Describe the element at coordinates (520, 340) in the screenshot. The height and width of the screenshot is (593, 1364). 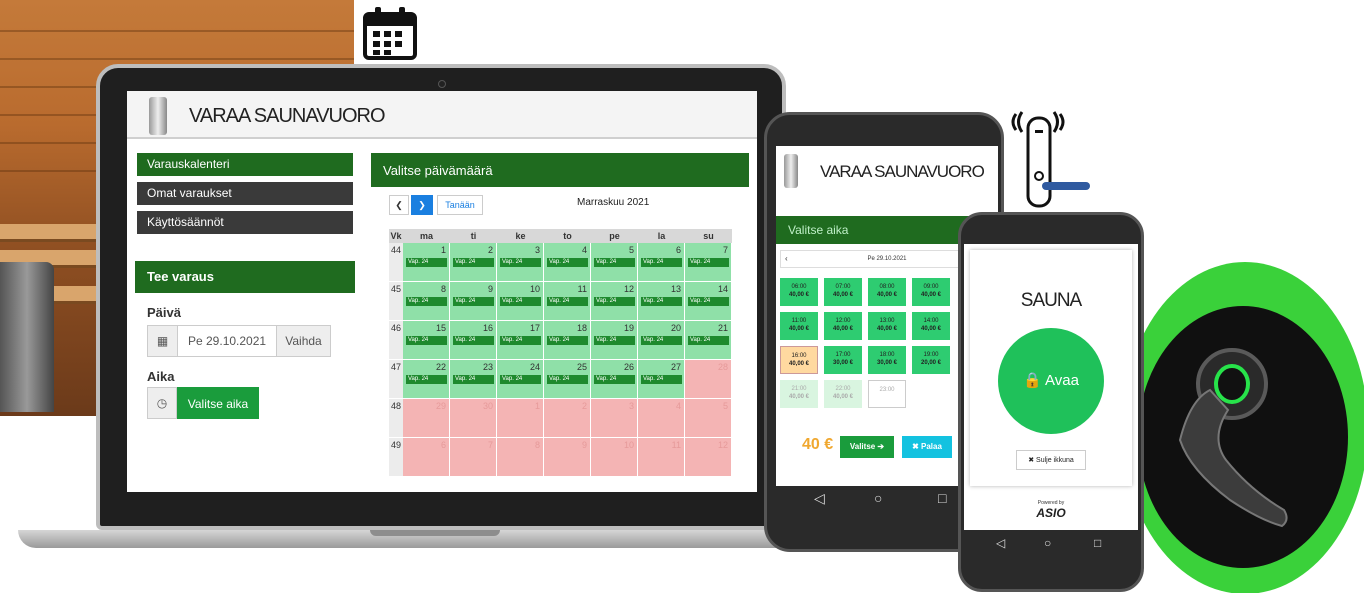
I see `day-cell: 17 Vap. 24` at that location.